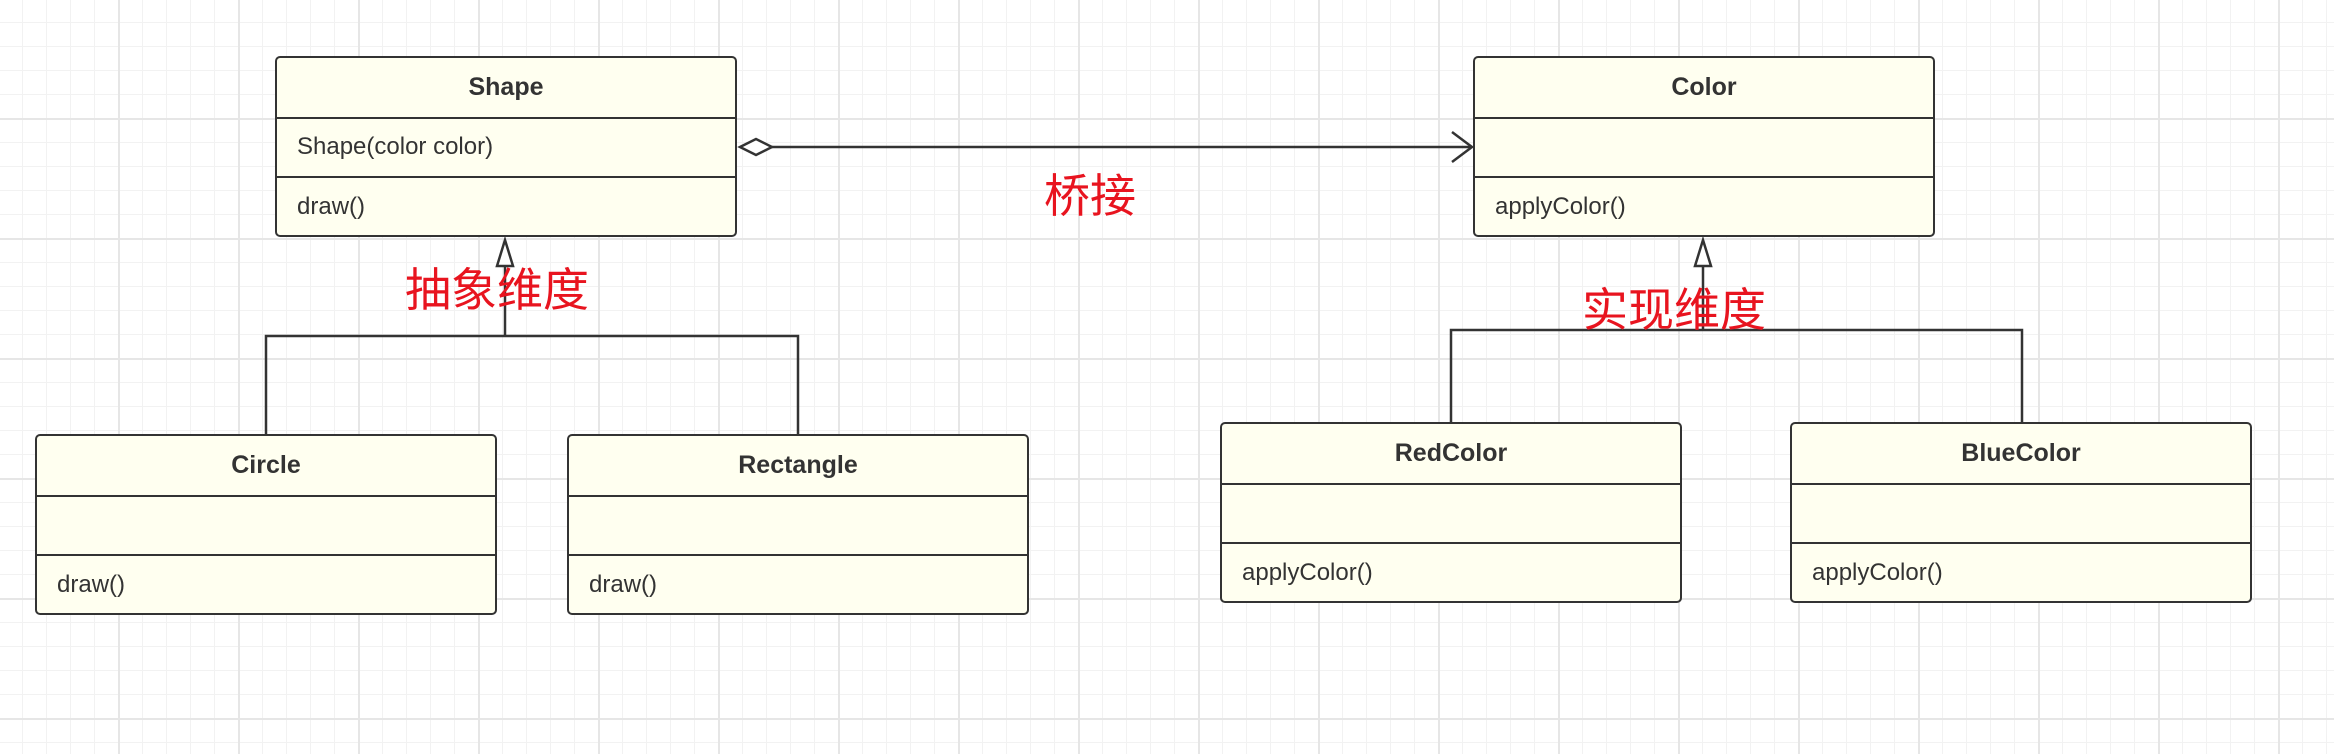 The width and height of the screenshot is (2334, 754). Describe the element at coordinates (798, 464) in the screenshot. I see `class-rectangle-name: Rectangle` at that location.